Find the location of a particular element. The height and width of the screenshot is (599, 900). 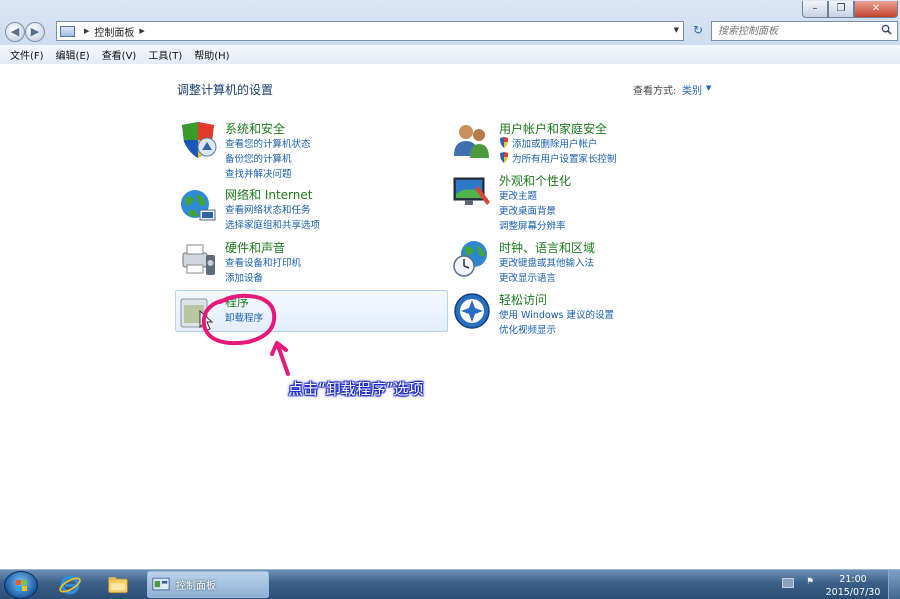

clock-date: 2015/07/30 is located at coordinates (853, 592).